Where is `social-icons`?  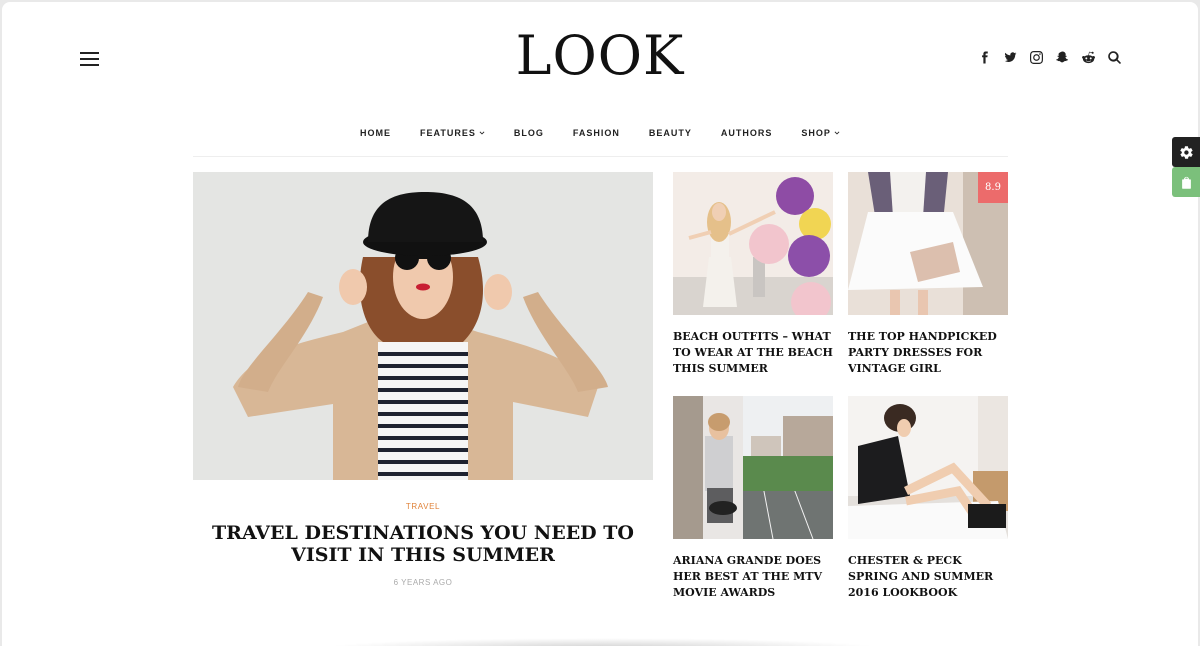 social-icons is located at coordinates (1049, 57).